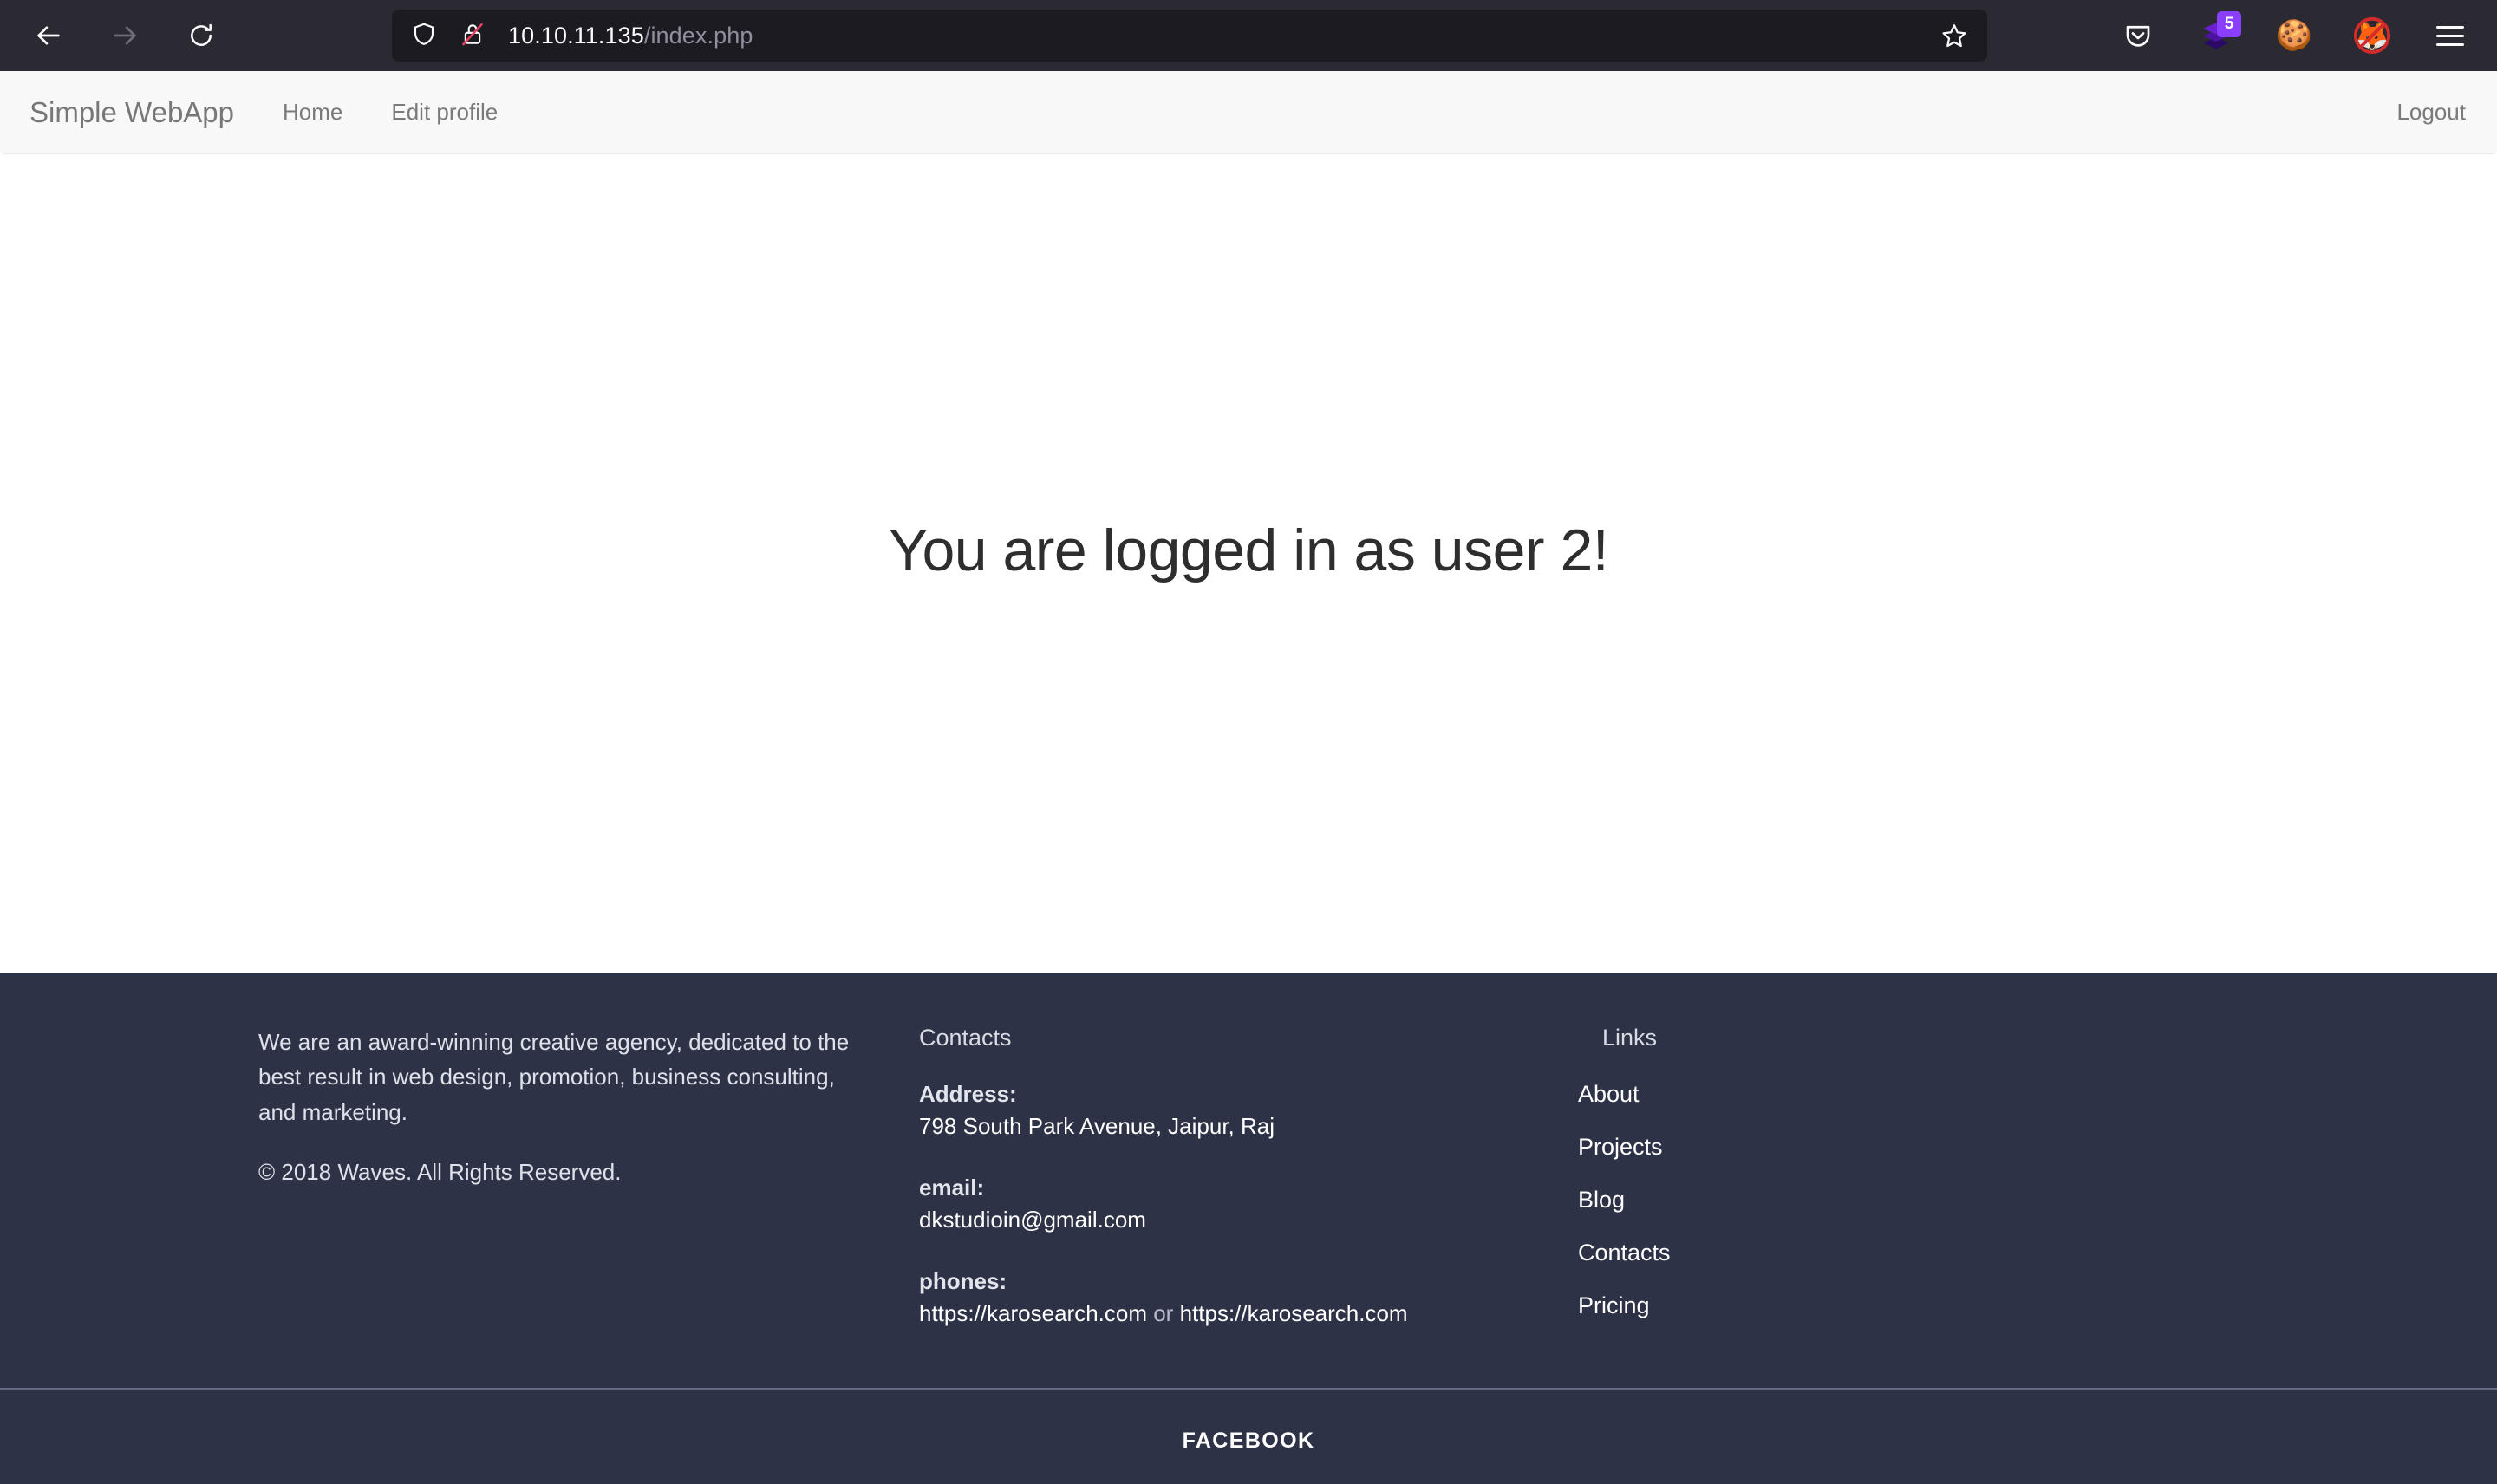 This screenshot has width=2497, height=1484. I want to click on address-label: Address:, so click(968, 1094).